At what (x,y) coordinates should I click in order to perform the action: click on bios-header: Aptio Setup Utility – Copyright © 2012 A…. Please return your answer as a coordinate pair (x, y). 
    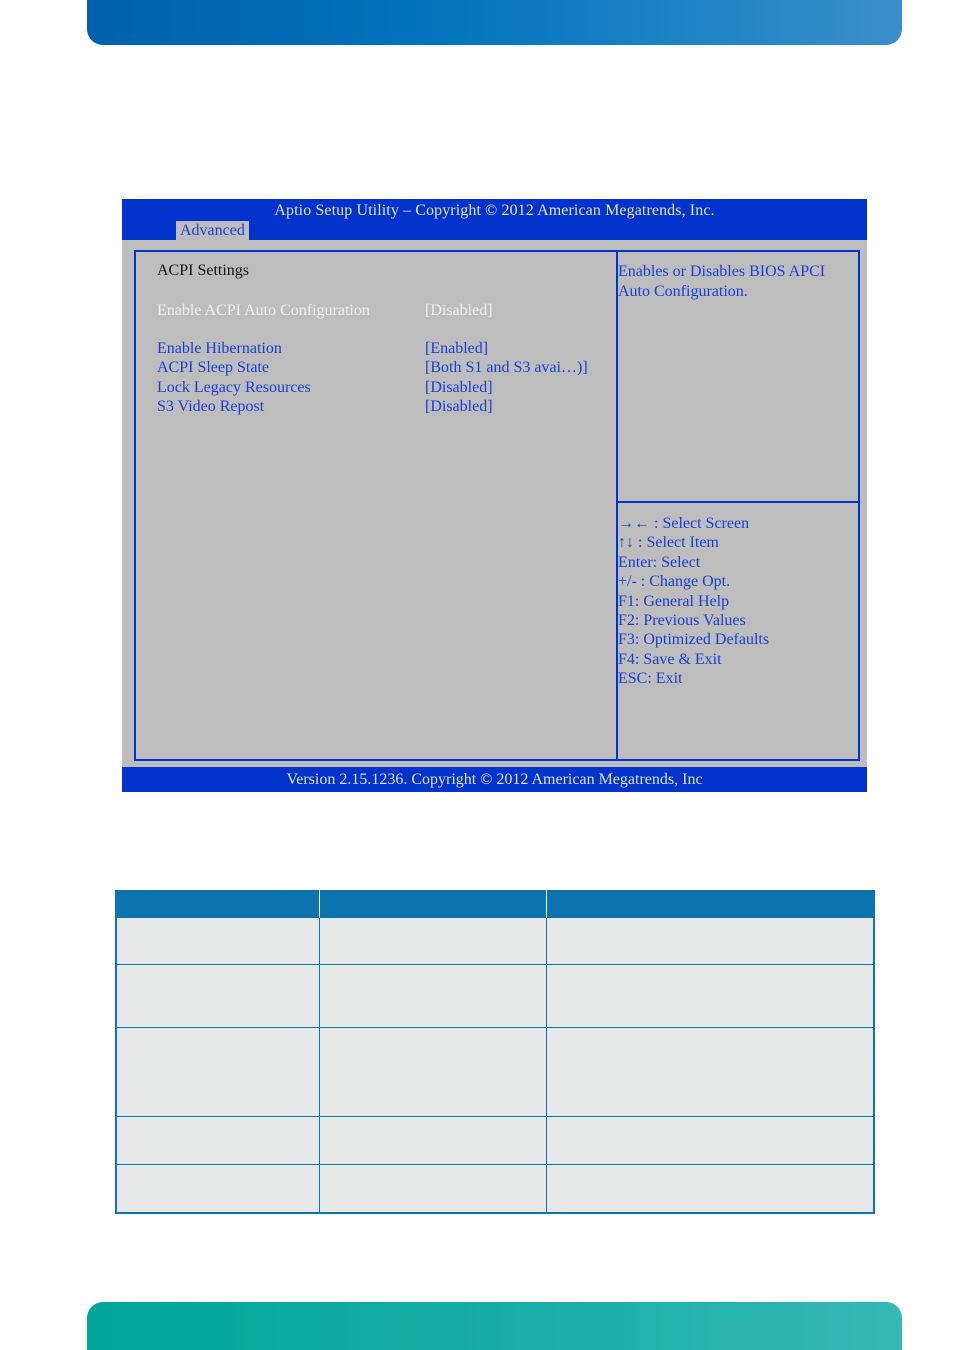
    Looking at the image, I should click on (494, 219).